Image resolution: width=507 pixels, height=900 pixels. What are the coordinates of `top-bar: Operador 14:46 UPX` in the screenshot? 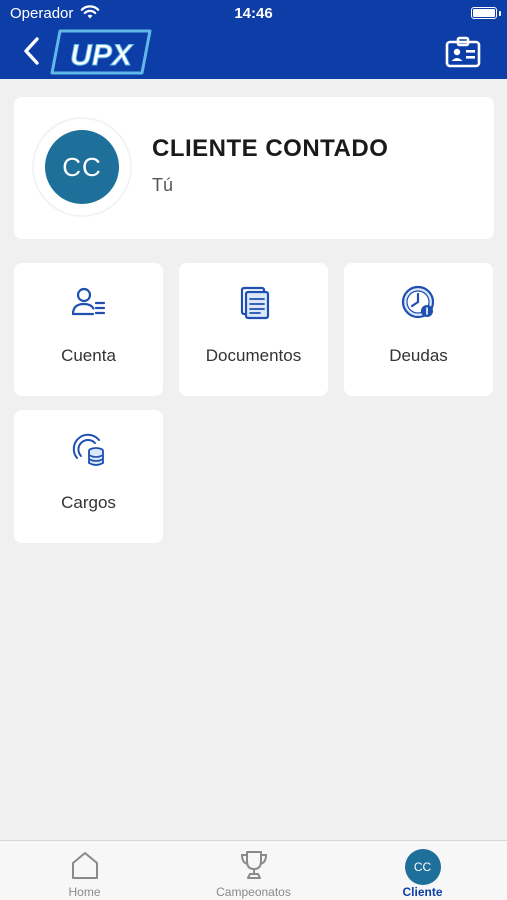 It's located at (253, 39).